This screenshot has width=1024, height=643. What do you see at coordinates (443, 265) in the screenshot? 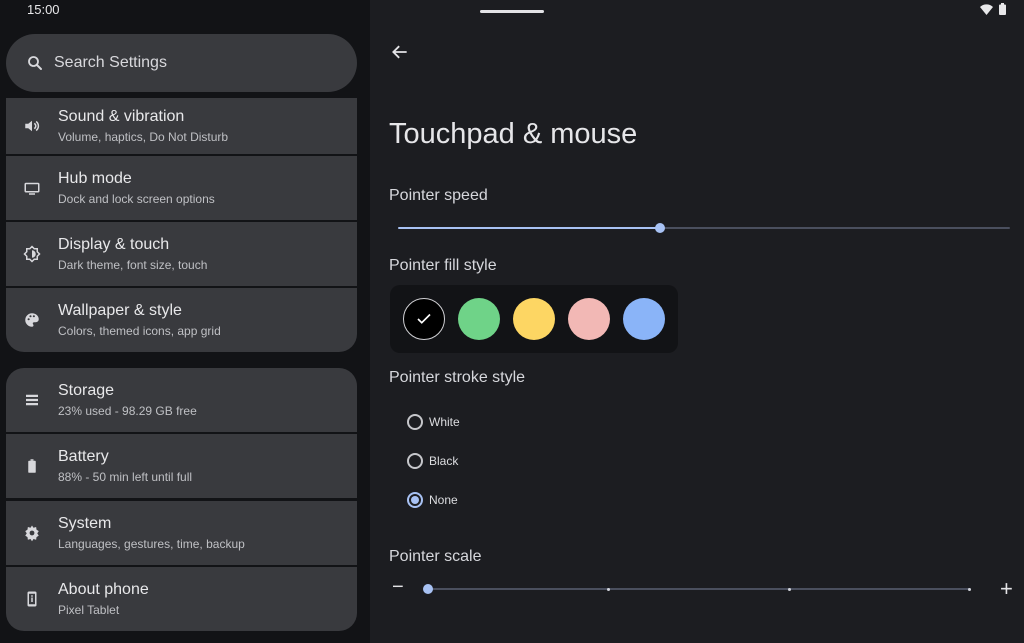
I see `pointer-fill-label: Pointer fill style` at bounding box center [443, 265].